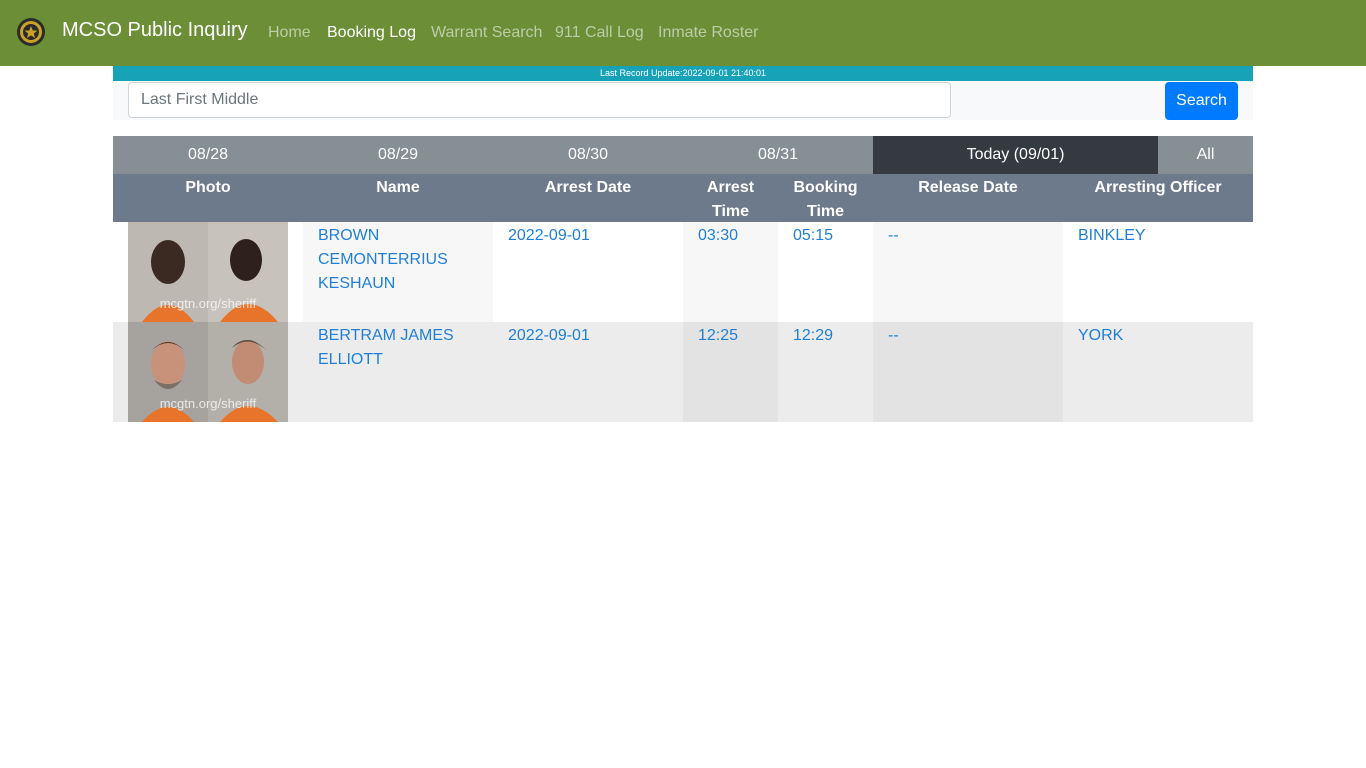 This screenshot has width=1366, height=768. I want to click on tab-today: Today (09/01), so click(1015, 155).